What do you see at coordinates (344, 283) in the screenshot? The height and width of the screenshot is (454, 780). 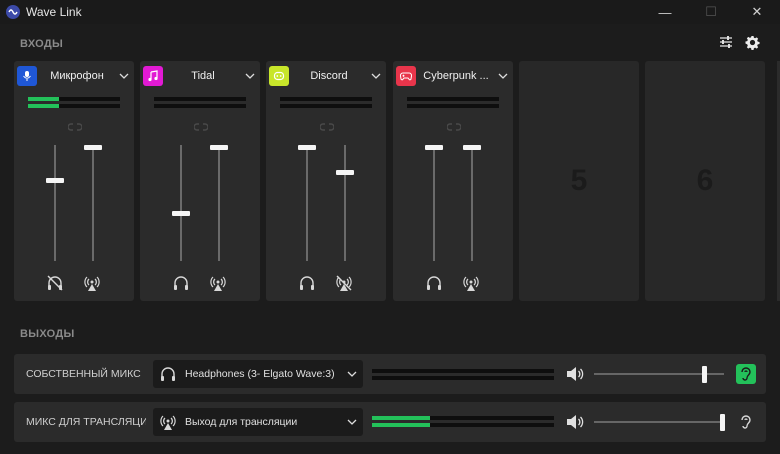 I see `broadcast-muted-icon` at bounding box center [344, 283].